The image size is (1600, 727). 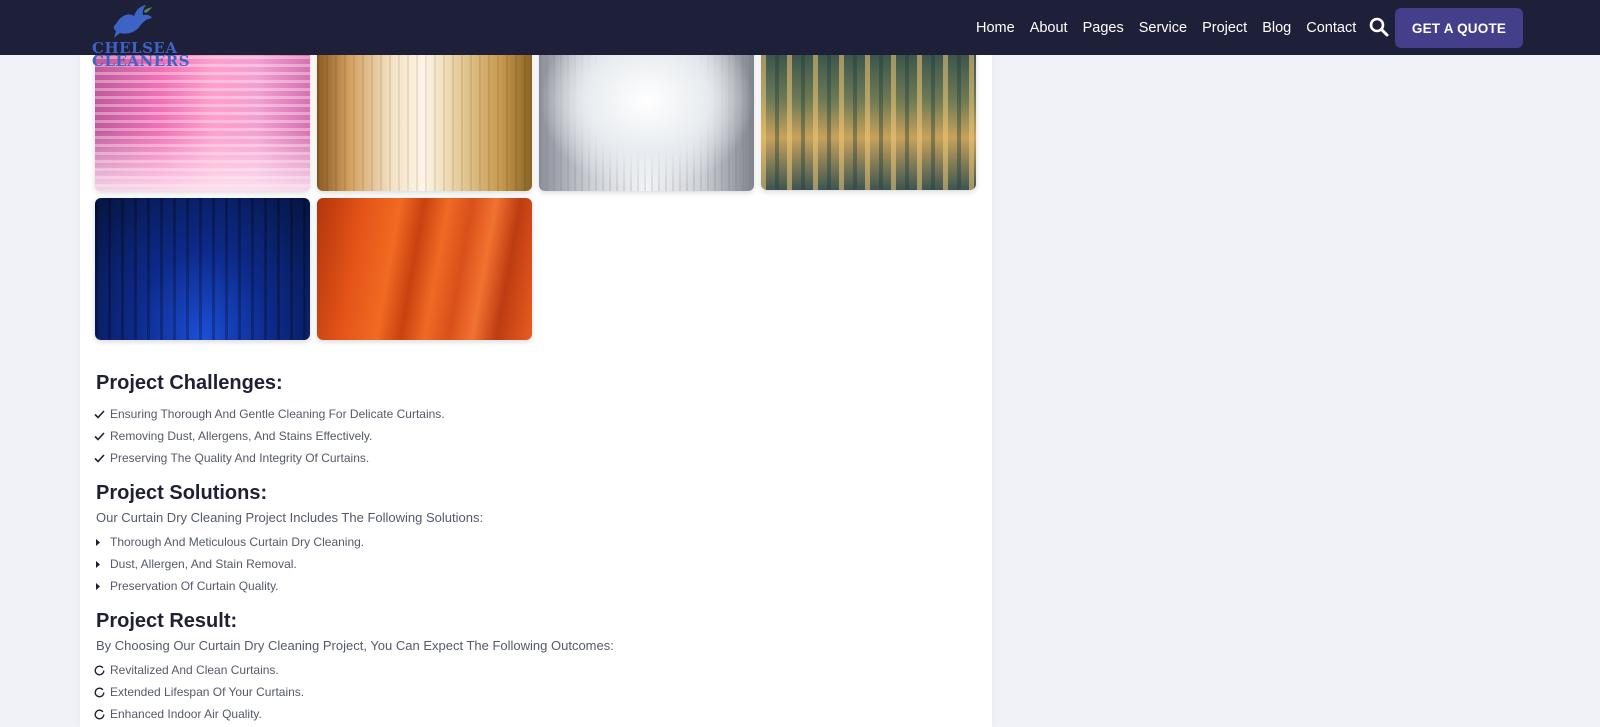 What do you see at coordinates (995, 28) in the screenshot?
I see `nav-home: Home` at bounding box center [995, 28].